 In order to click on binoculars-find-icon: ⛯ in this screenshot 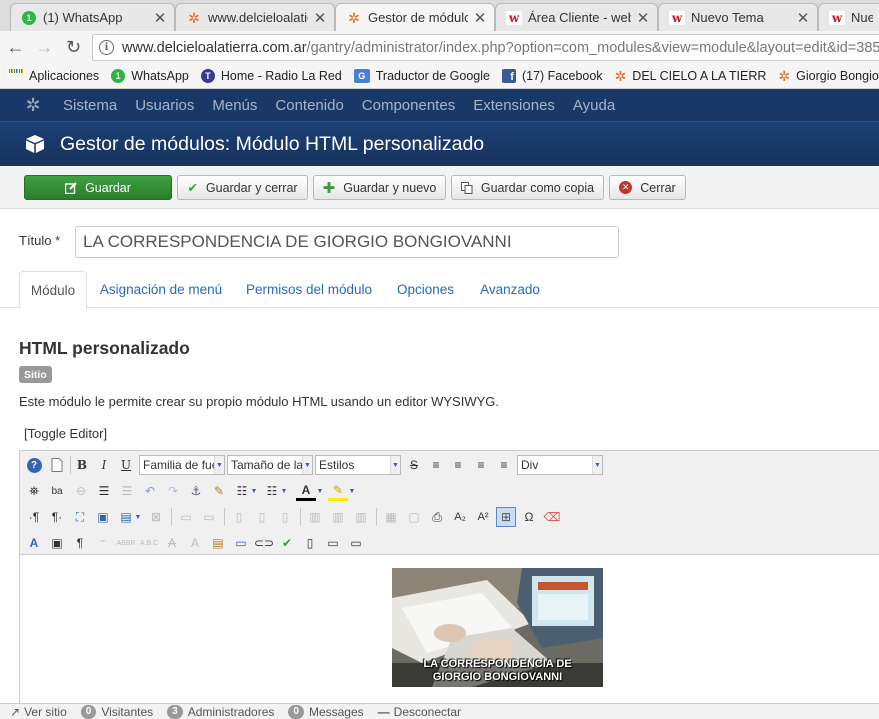, I will do `click(34, 491)`.